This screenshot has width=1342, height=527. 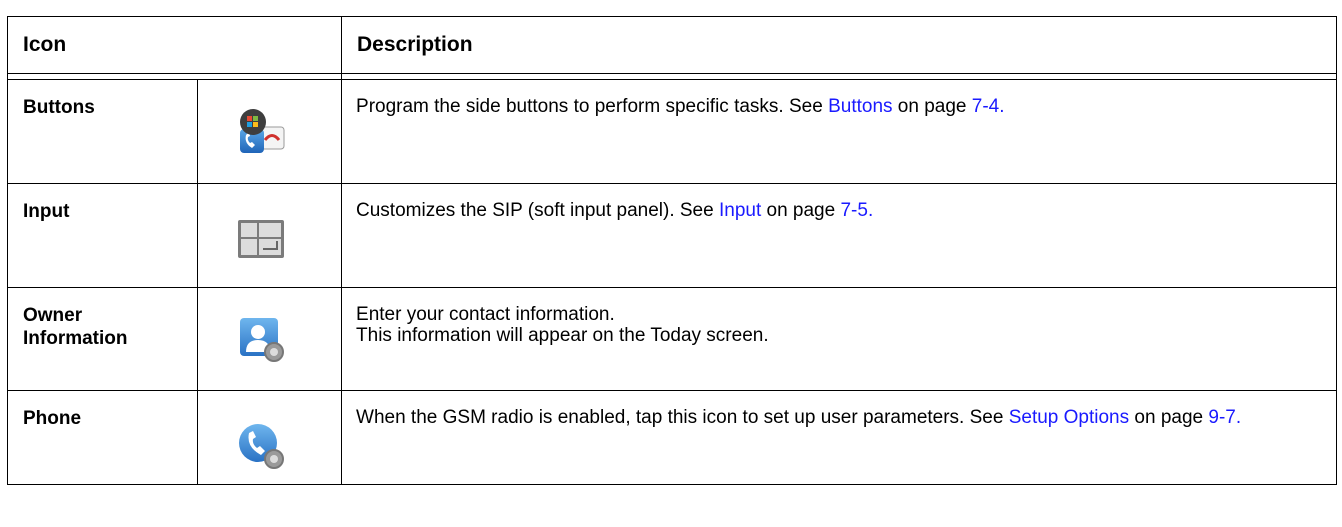 What do you see at coordinates (262, 340) in the screenshot?
I see `owner-information-icon` at bounding box center [262, 340].